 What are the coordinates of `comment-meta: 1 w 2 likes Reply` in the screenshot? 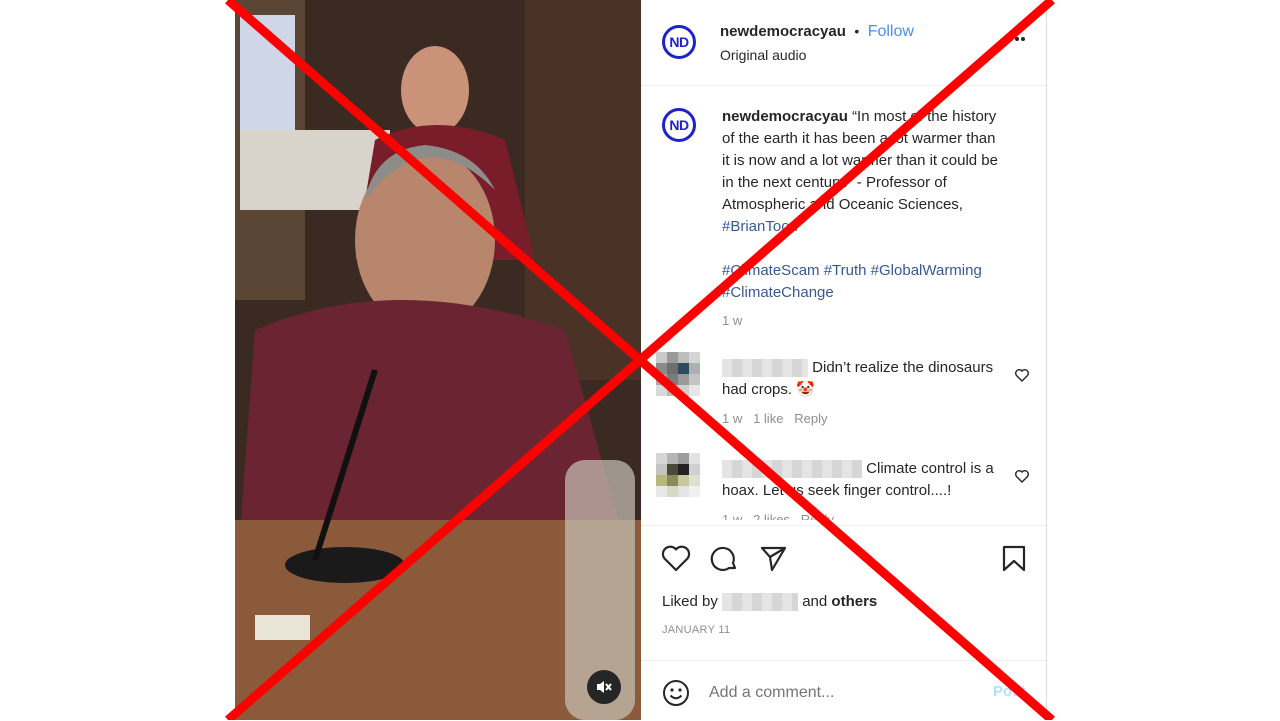 It's located at (867, 514).